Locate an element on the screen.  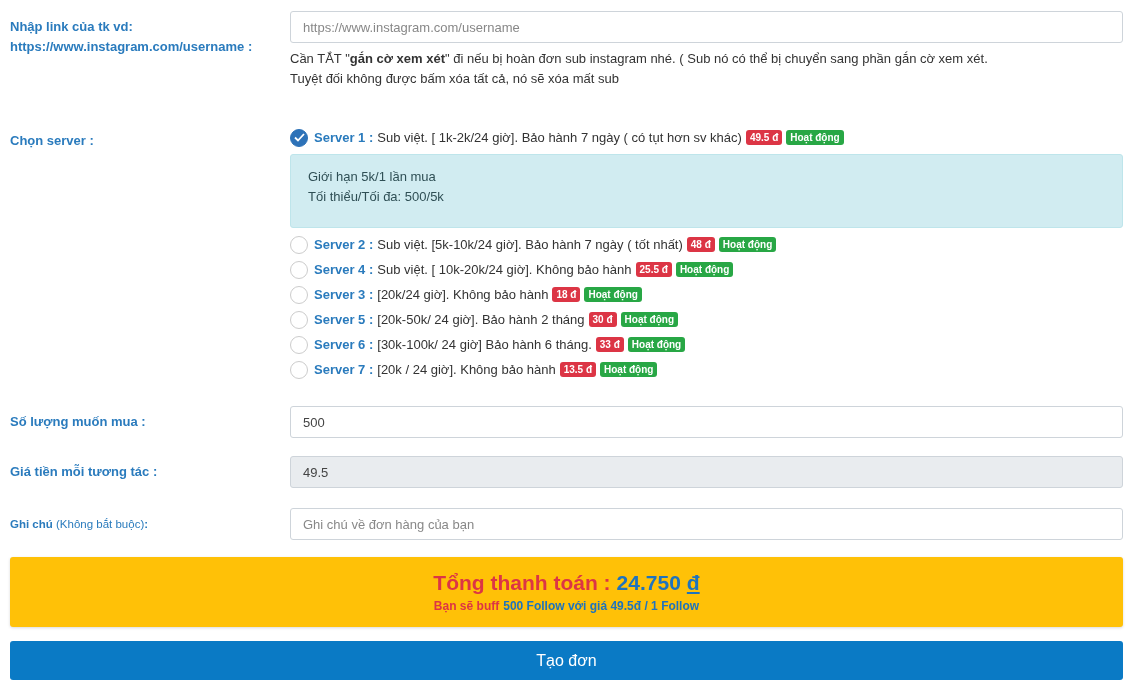
server-description: Sub việt. [ 1k-2k/24 giờ]. Bảo hành 7 ngày ( có tụt hơn sv khác) is located at coordinates (559, 137).